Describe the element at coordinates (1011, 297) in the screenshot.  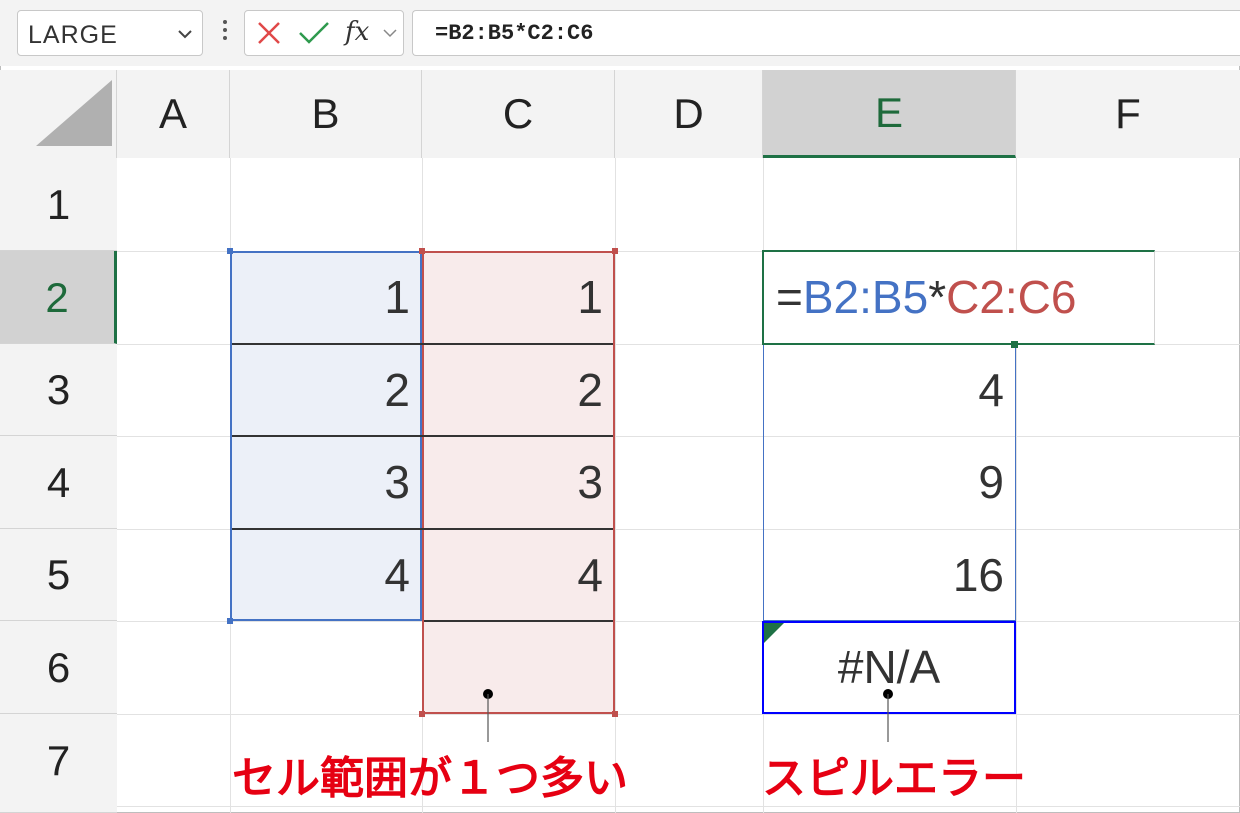
I see `formula-ref-c: C2:C6` at that location.